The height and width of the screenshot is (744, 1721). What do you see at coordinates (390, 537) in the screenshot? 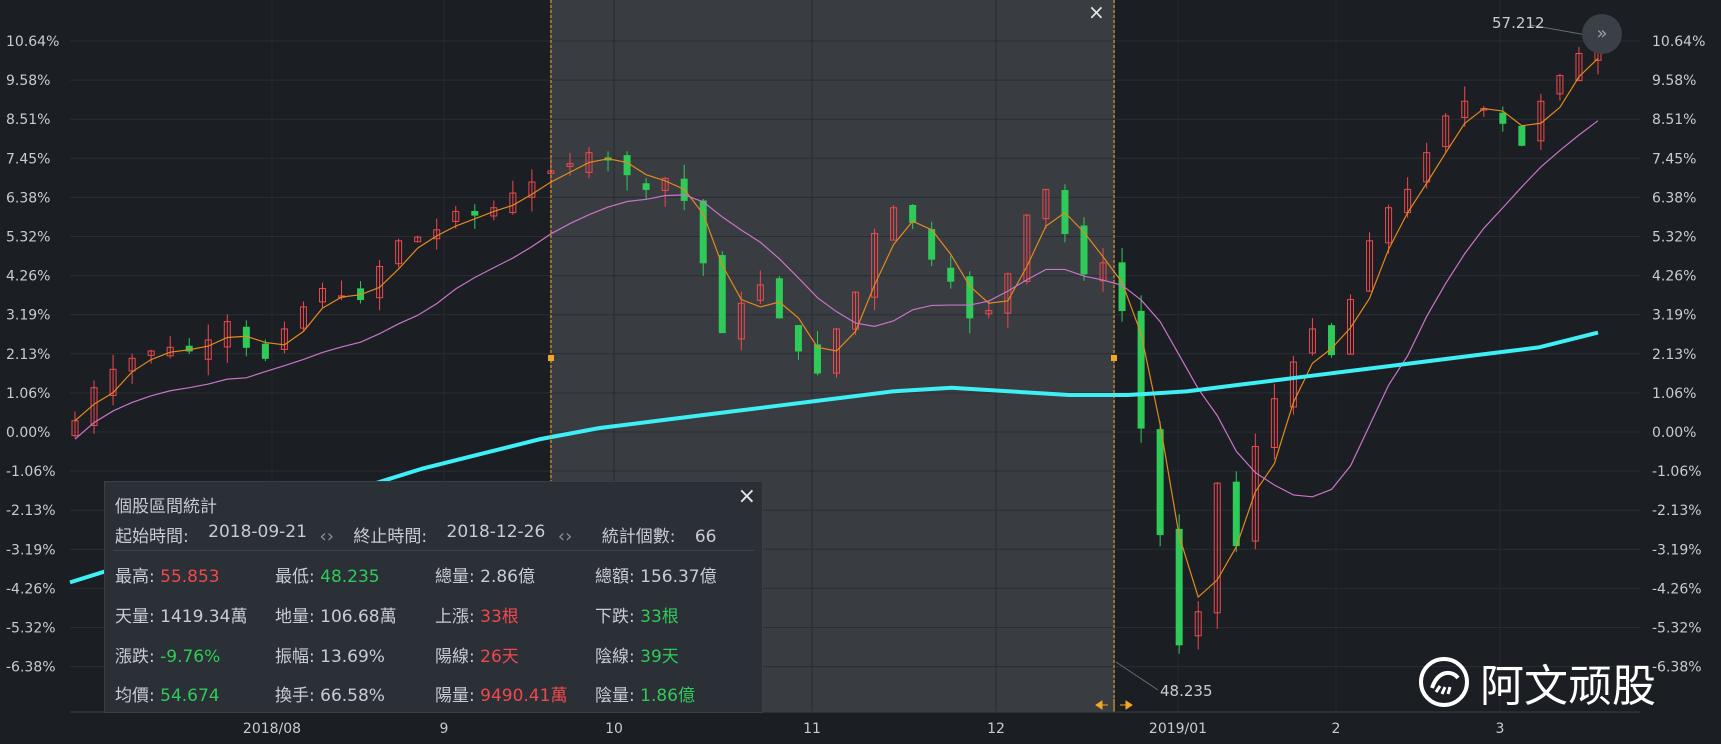
I see `end-label: 終止時間:` at bounding box center [390, 537].